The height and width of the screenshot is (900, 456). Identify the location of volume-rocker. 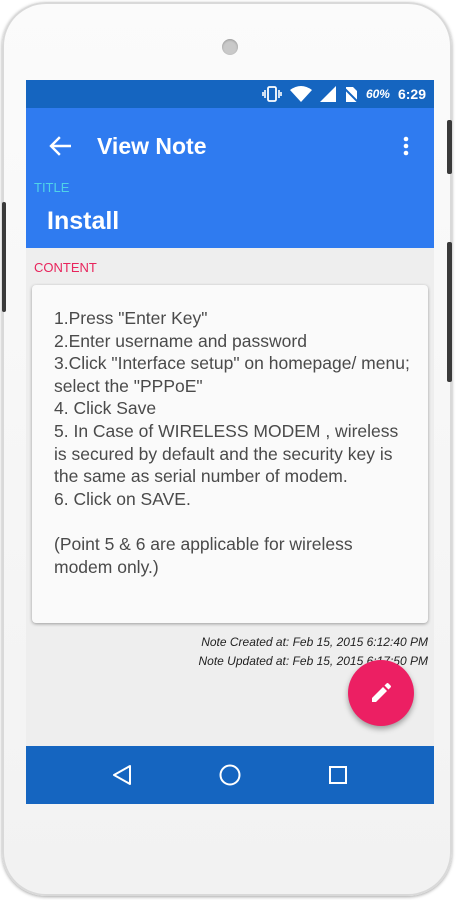
(449, 312).